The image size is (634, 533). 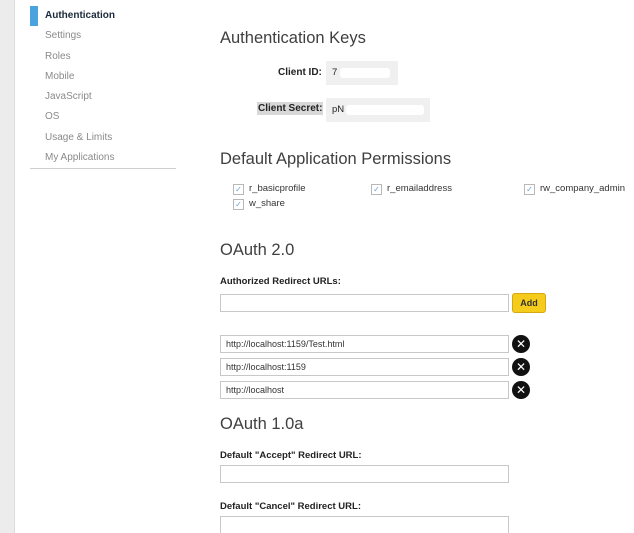 I want to click on sidebar-item-label: Roles, so click(x=58, y=56).